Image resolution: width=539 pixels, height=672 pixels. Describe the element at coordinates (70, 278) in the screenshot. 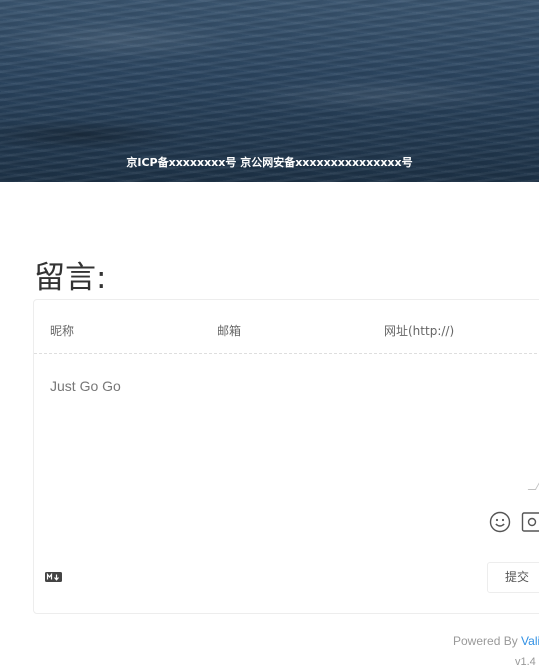

I see `comment-heading: 留言:` at that location.